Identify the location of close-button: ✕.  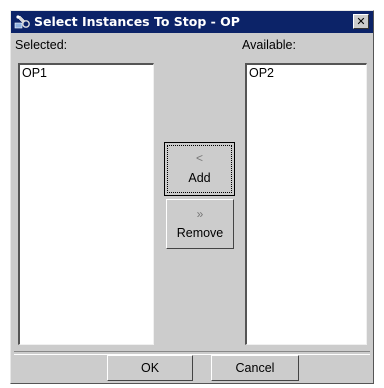
(361, 21).